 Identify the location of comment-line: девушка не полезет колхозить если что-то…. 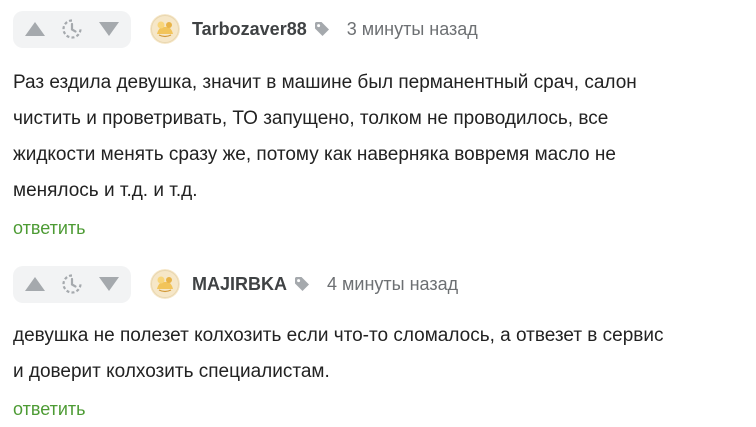
(338, 335).